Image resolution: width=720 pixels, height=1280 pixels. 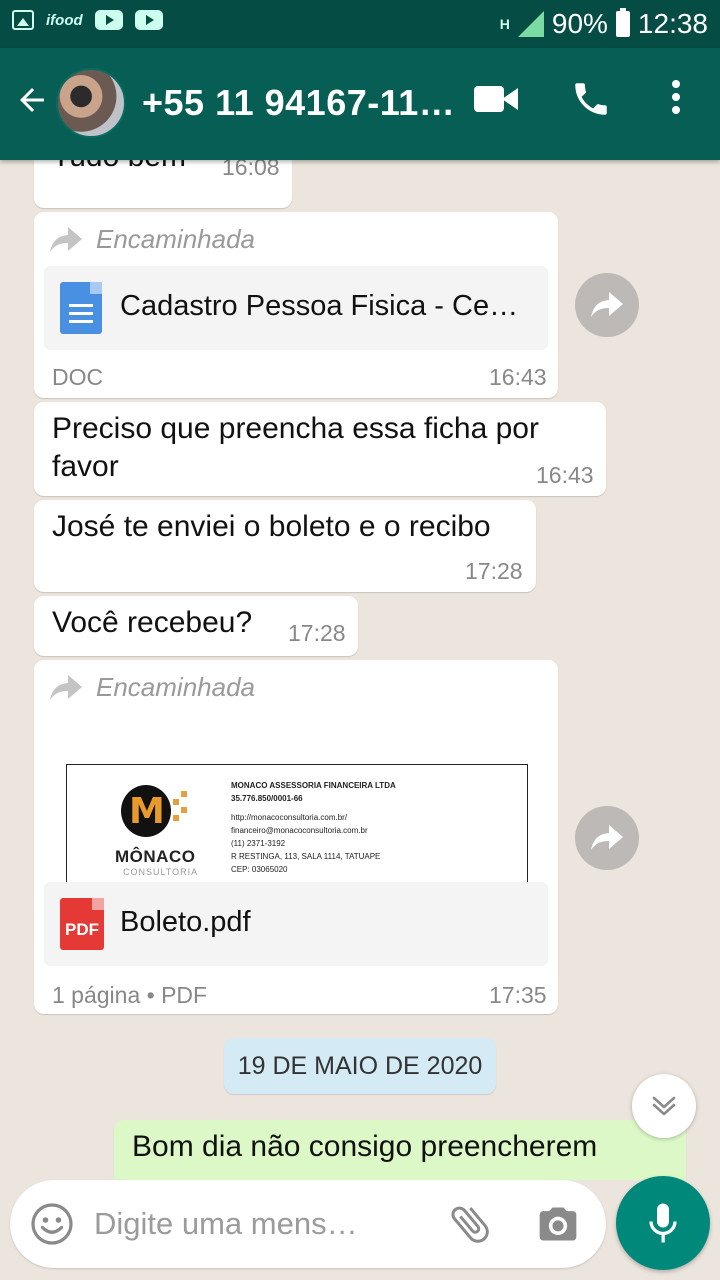 I want to click on network-type-label: H, so click(x=504, y=24).